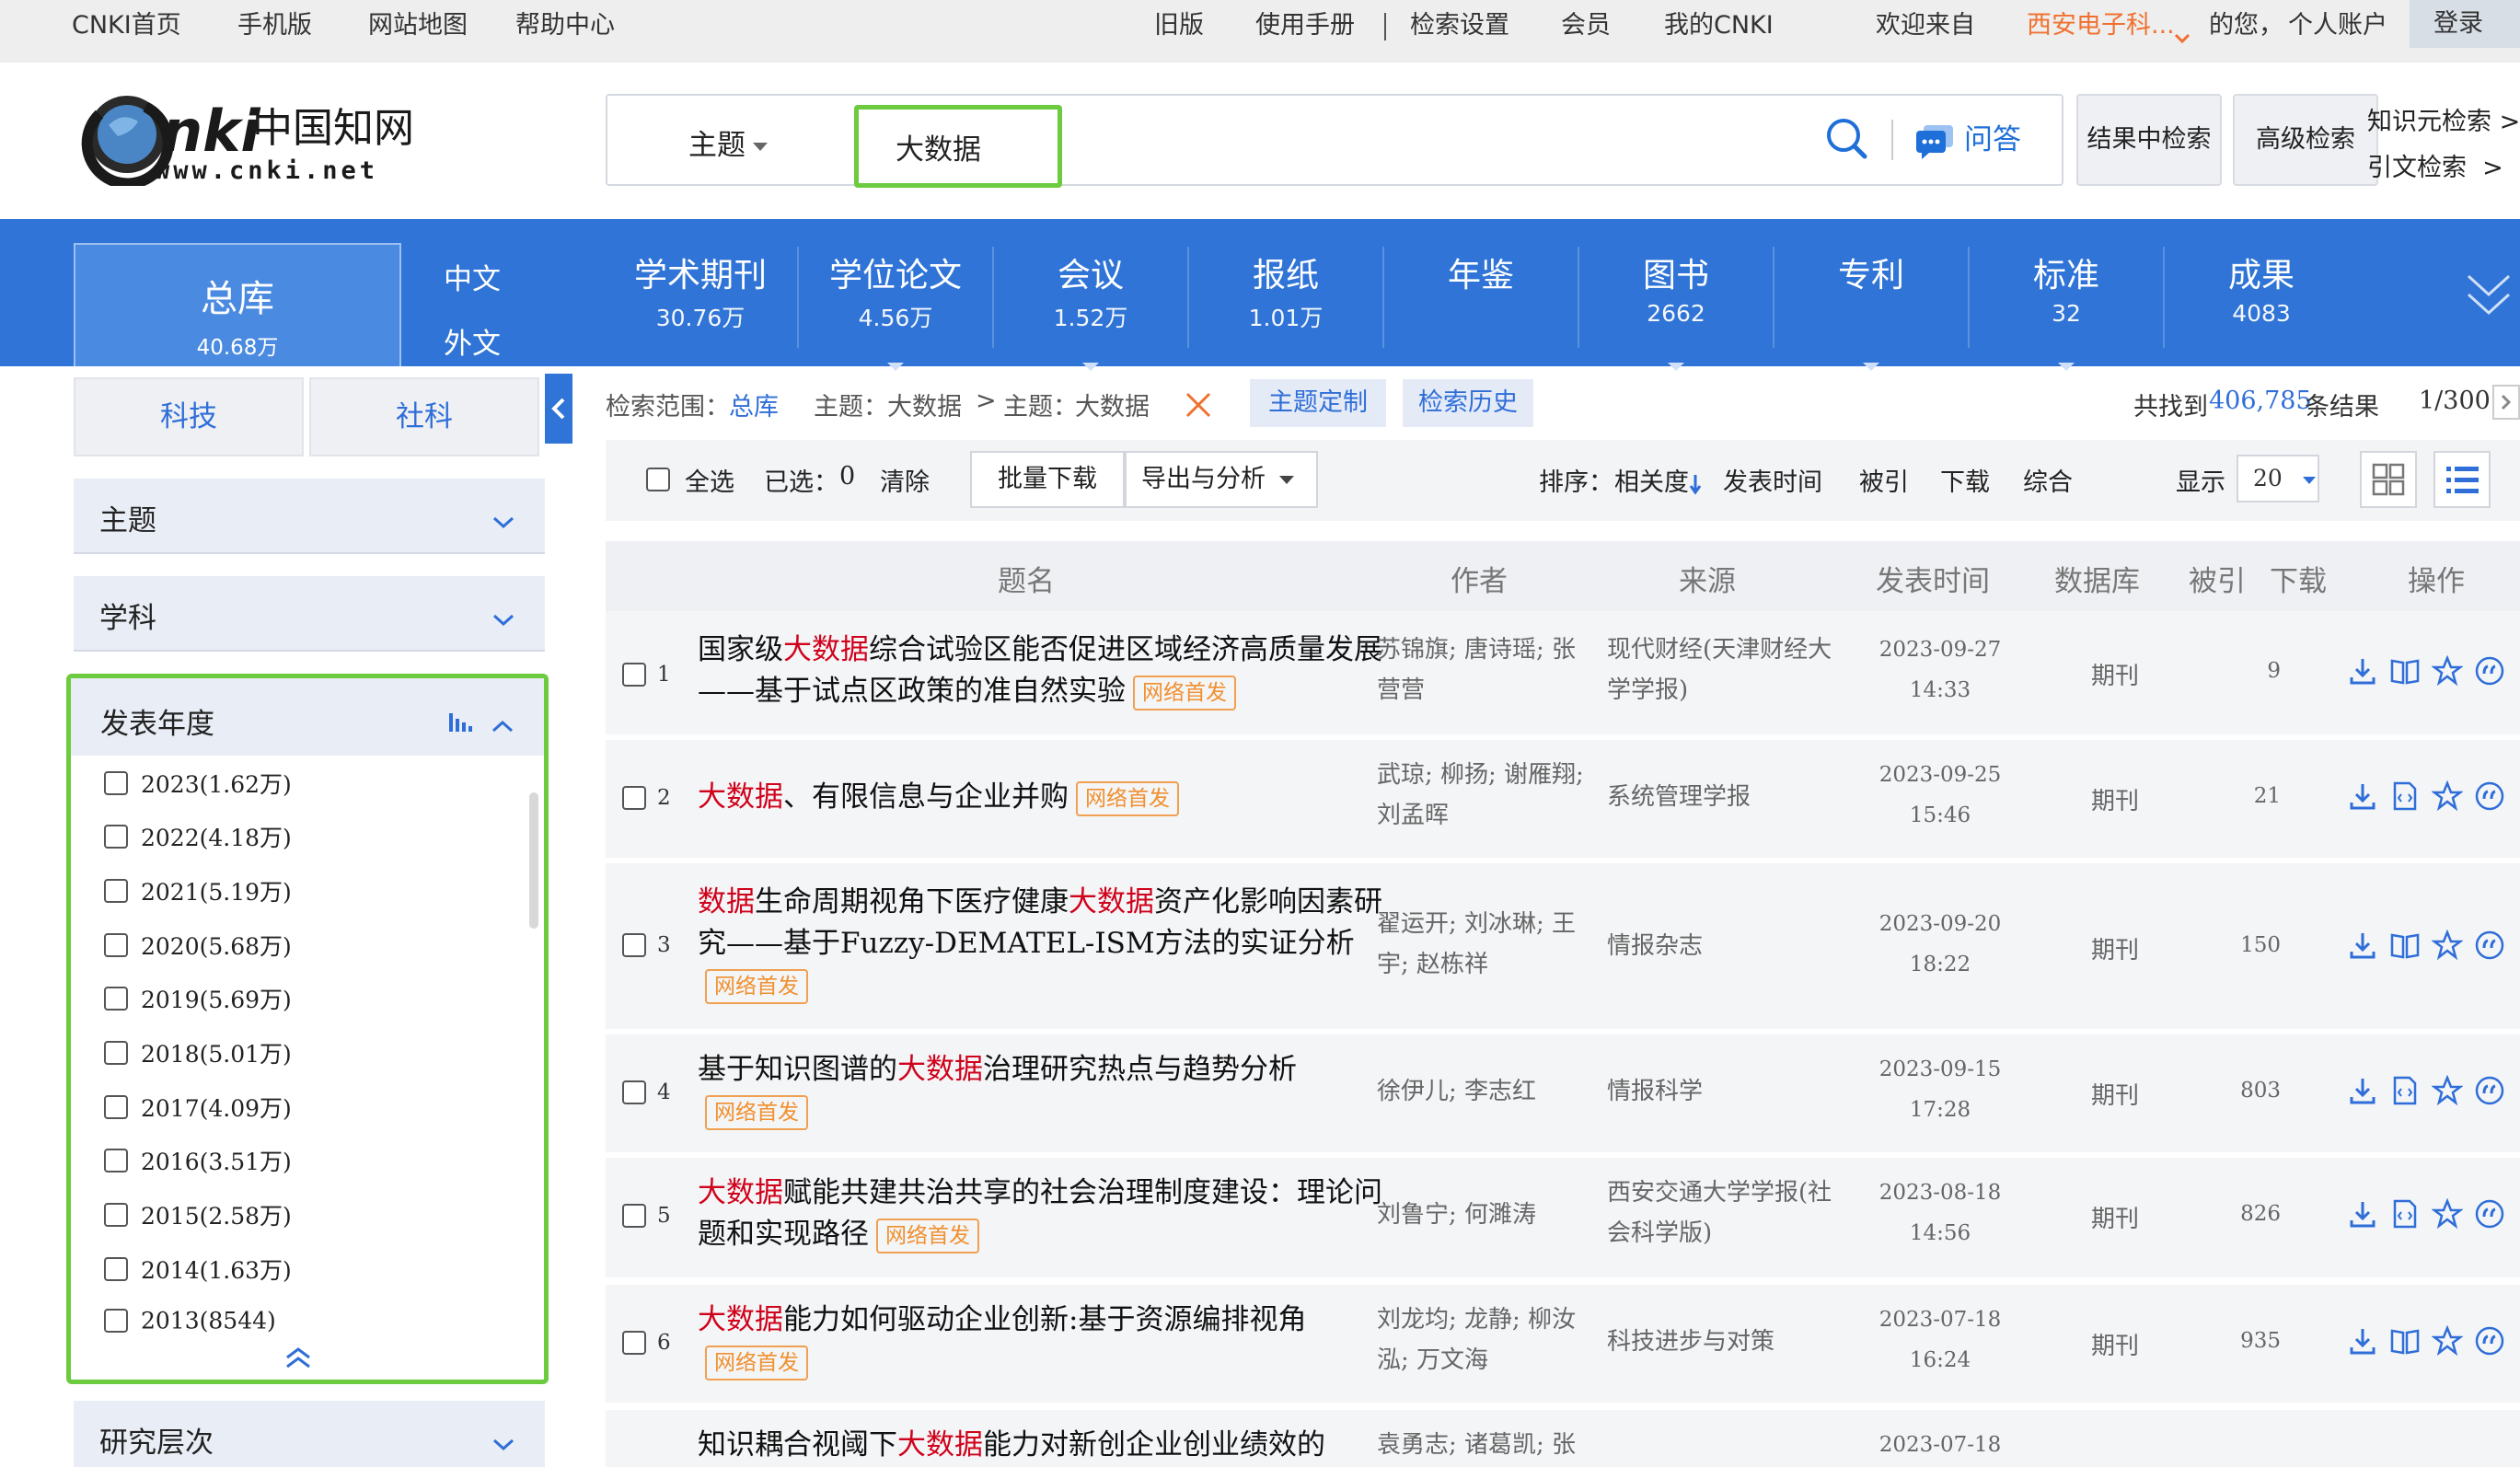 Image resolution: width=2520 pixels, height=1467 pixels. Describe the element at coordinates (198, 1216) in the screenshot. I see `year-option: 2015(2.58万)` at that location.